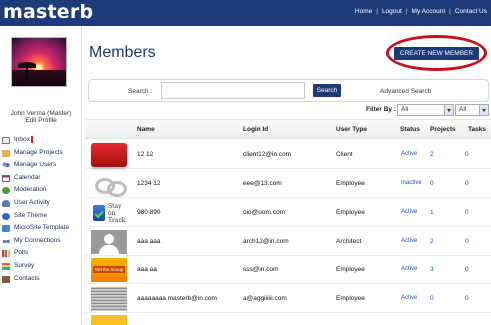 The width and height of the screenshot is (491, 325). Describe the element at coordinates (443, 129) in the screenshot. I see `column-header-projects: Projects` at that location.